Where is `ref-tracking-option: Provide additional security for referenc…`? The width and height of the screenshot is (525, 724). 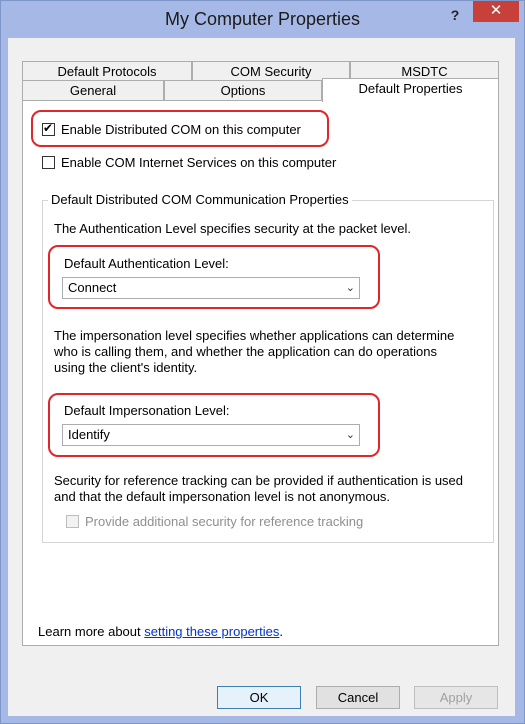 ref-tracking-option: Provide additional security for referenc… is located at coordinates (214, 521).